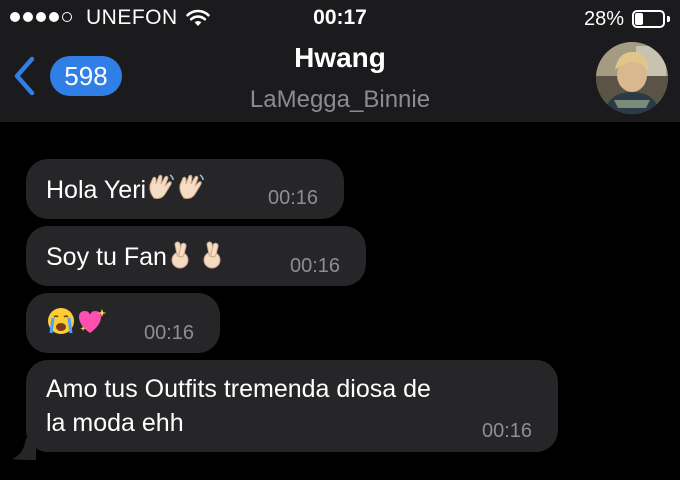  What do you see at coordinates (61, 325) in the screenshot?
I see `crying-face-icon` at bounding box center [61, 325].